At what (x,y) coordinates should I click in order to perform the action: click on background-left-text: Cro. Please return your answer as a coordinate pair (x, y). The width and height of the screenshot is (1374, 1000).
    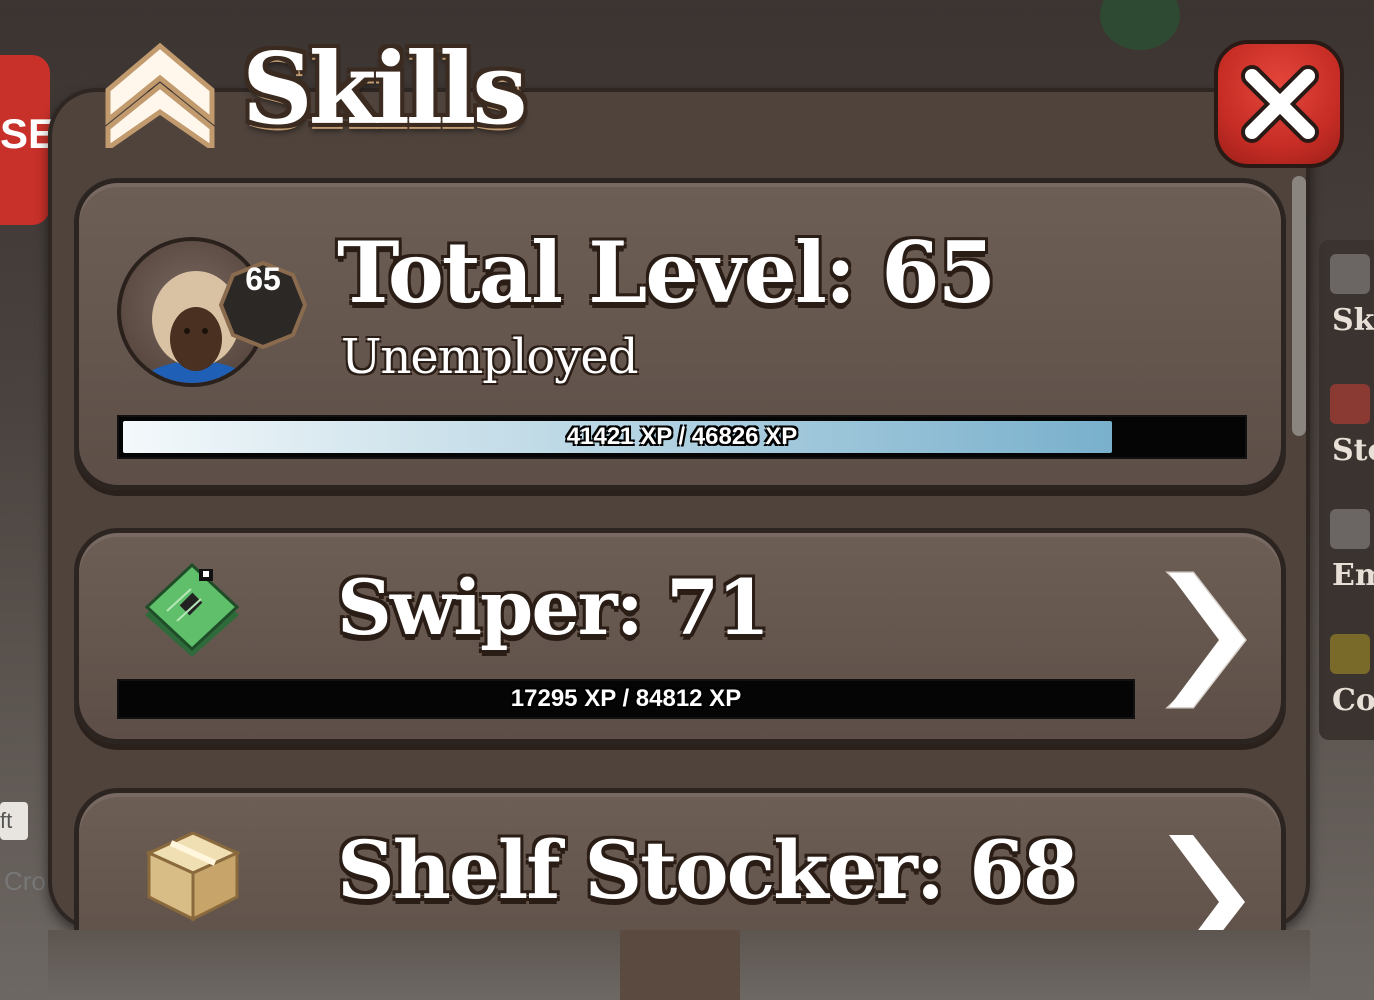
    Looking at the image, I should click on (25, 881).